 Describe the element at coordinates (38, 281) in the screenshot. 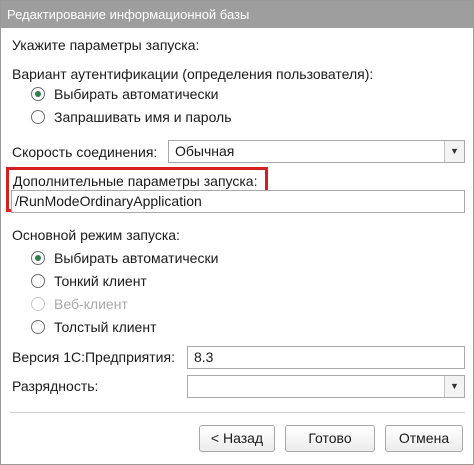

I see `mode-thin-client-radio` at that location.